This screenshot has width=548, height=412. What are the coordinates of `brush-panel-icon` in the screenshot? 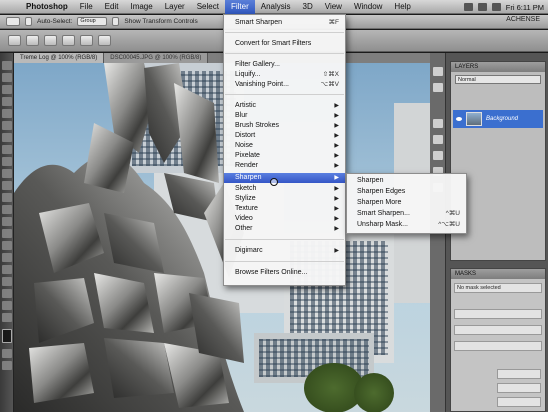 It's located at (438, 139).